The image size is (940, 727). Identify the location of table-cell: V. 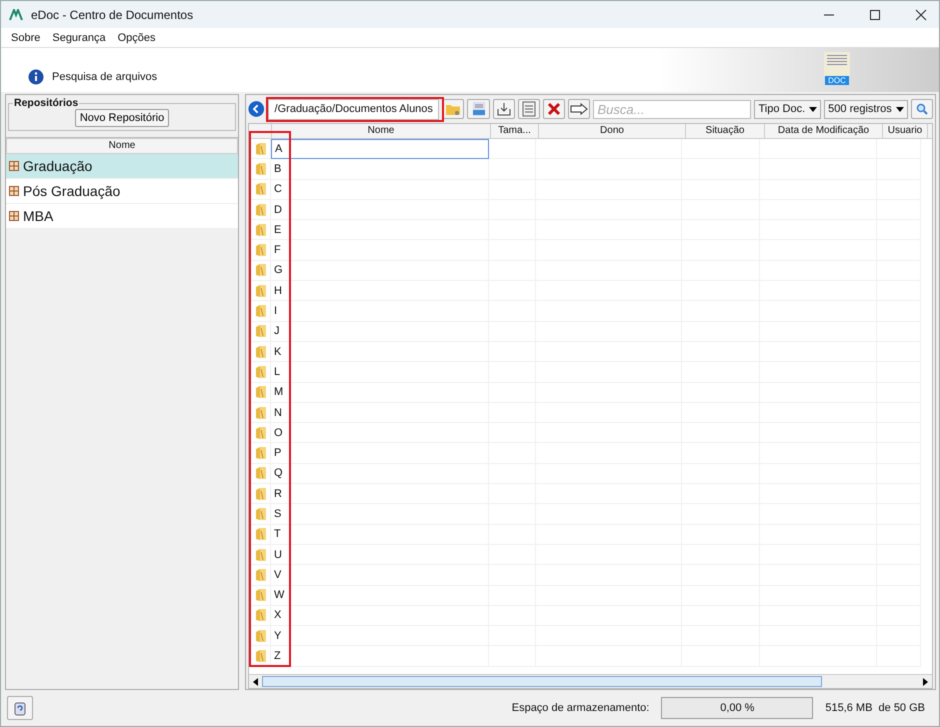
(380, 575).